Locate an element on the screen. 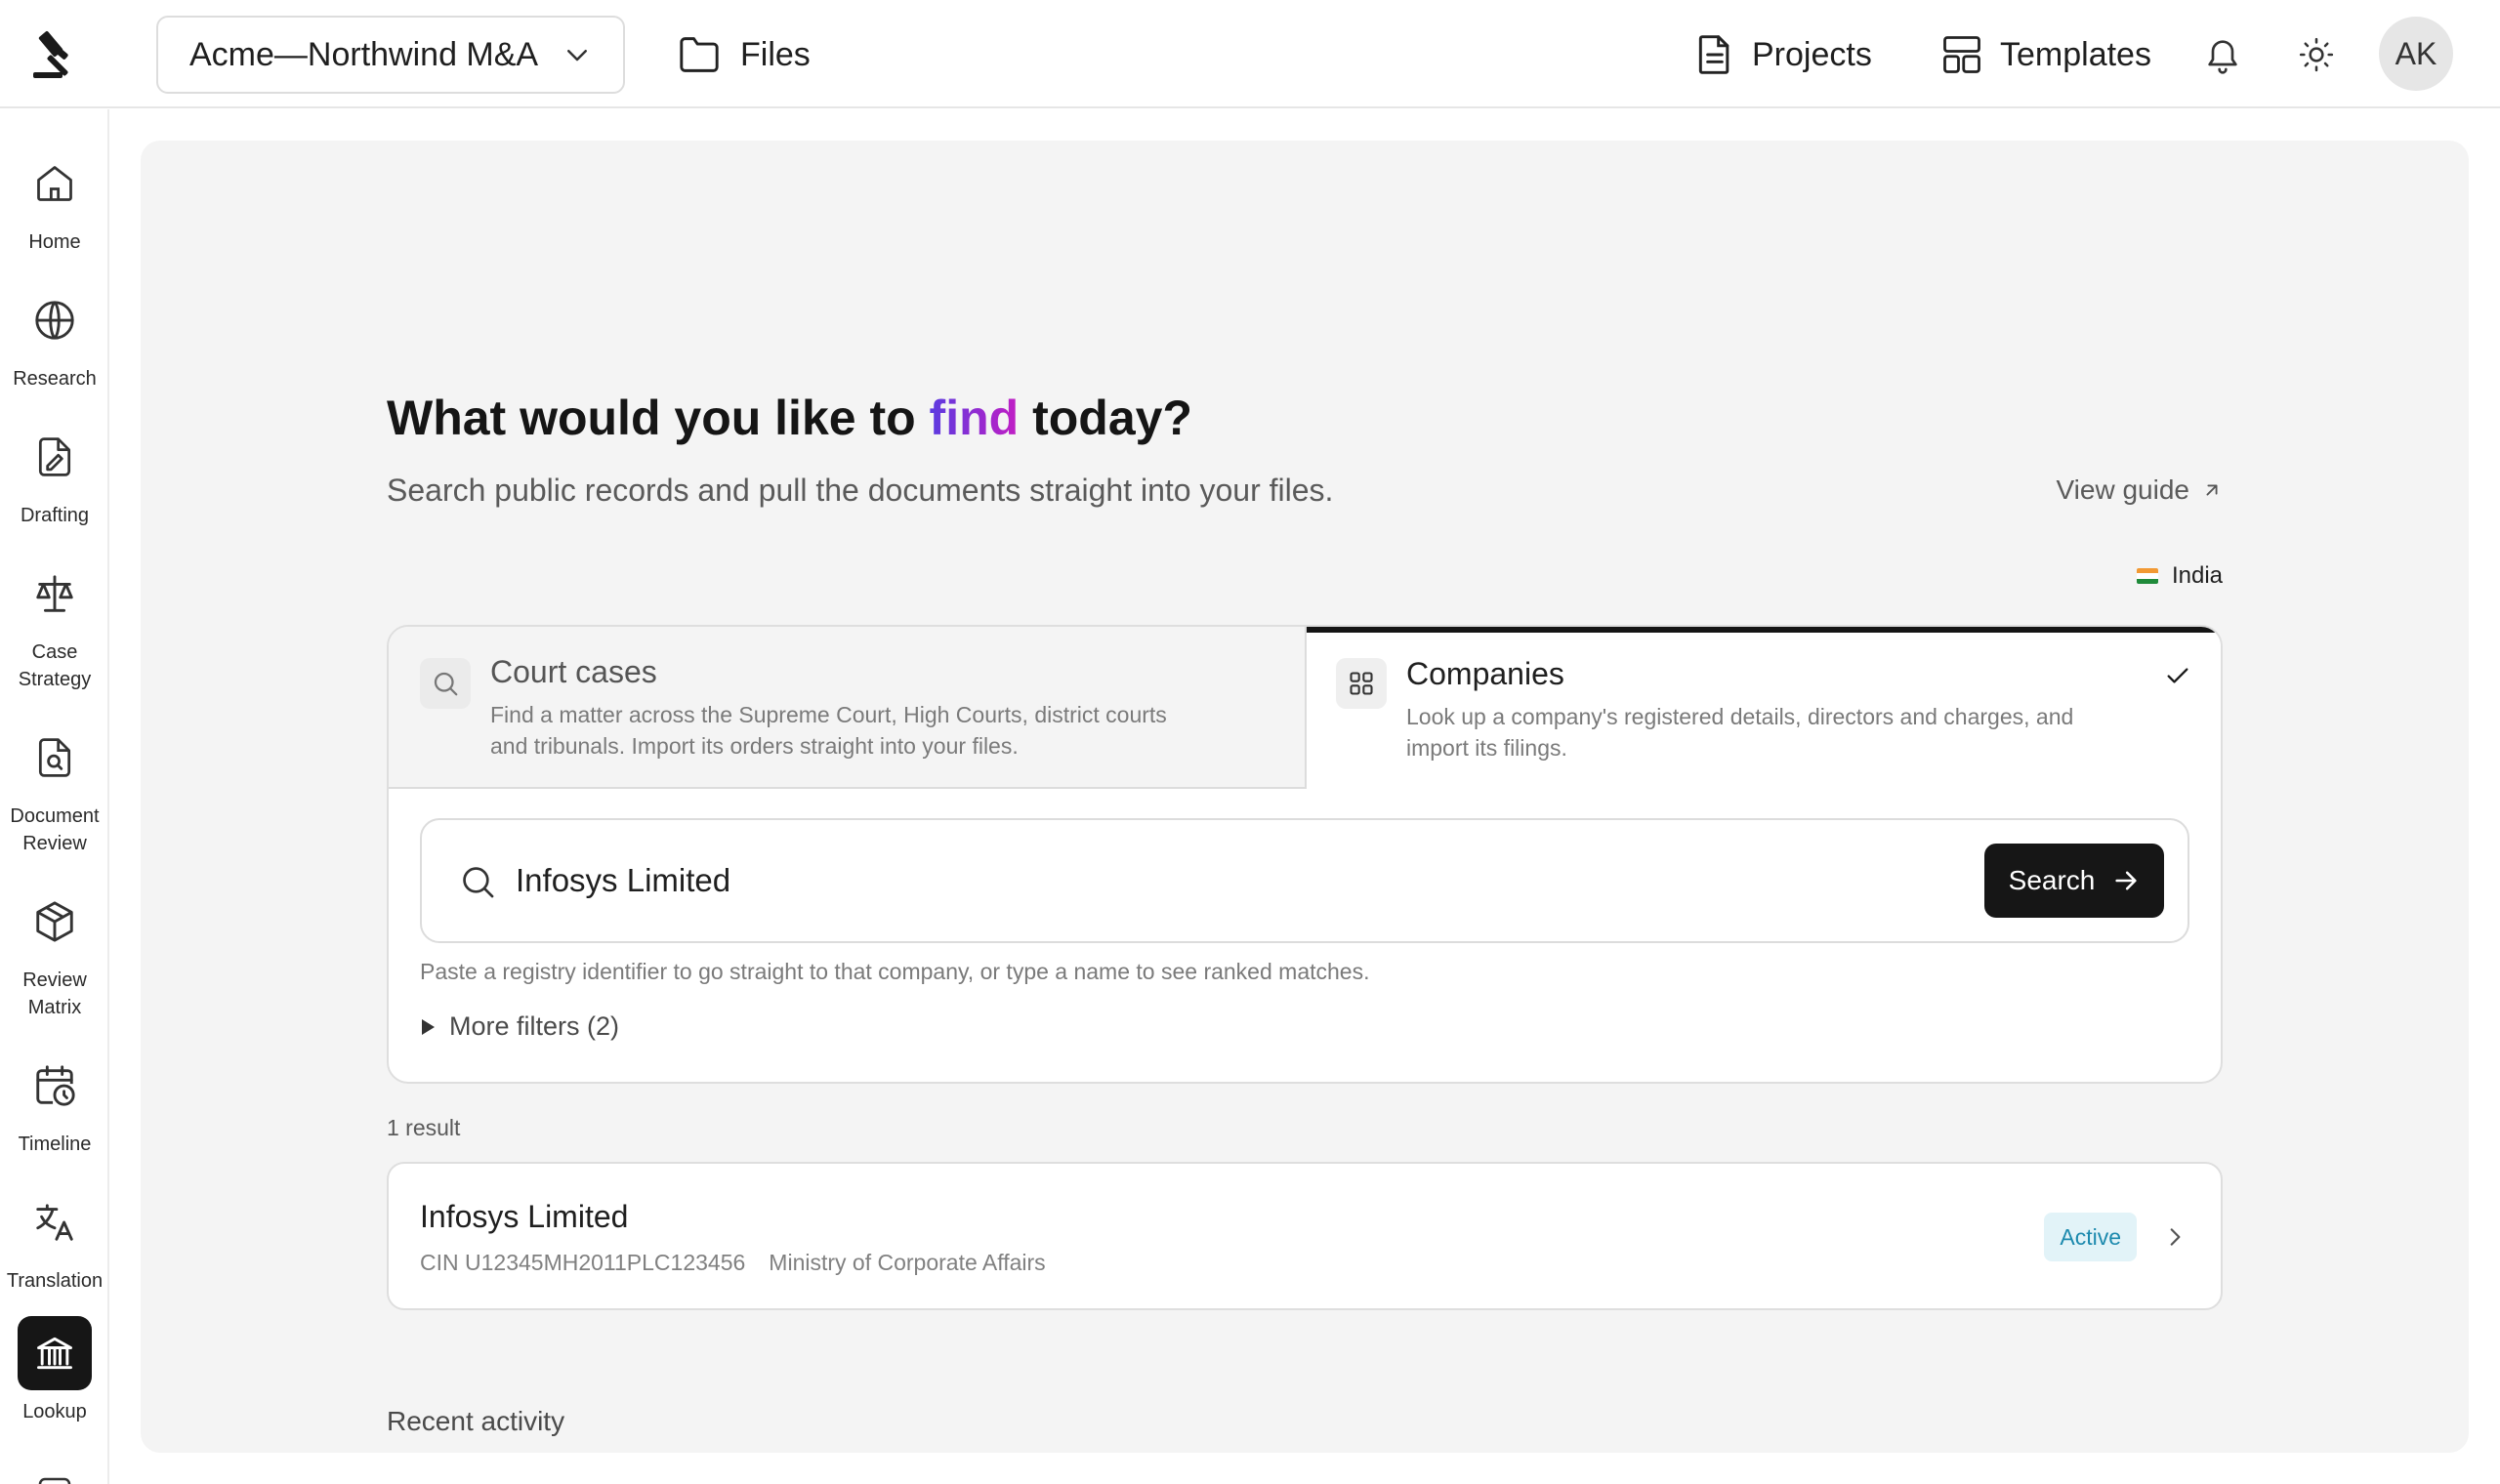 Image resolution: width=2500 pixels, height=1484 pixels. arrow-right-icon is located at coordinates (2126, 881).